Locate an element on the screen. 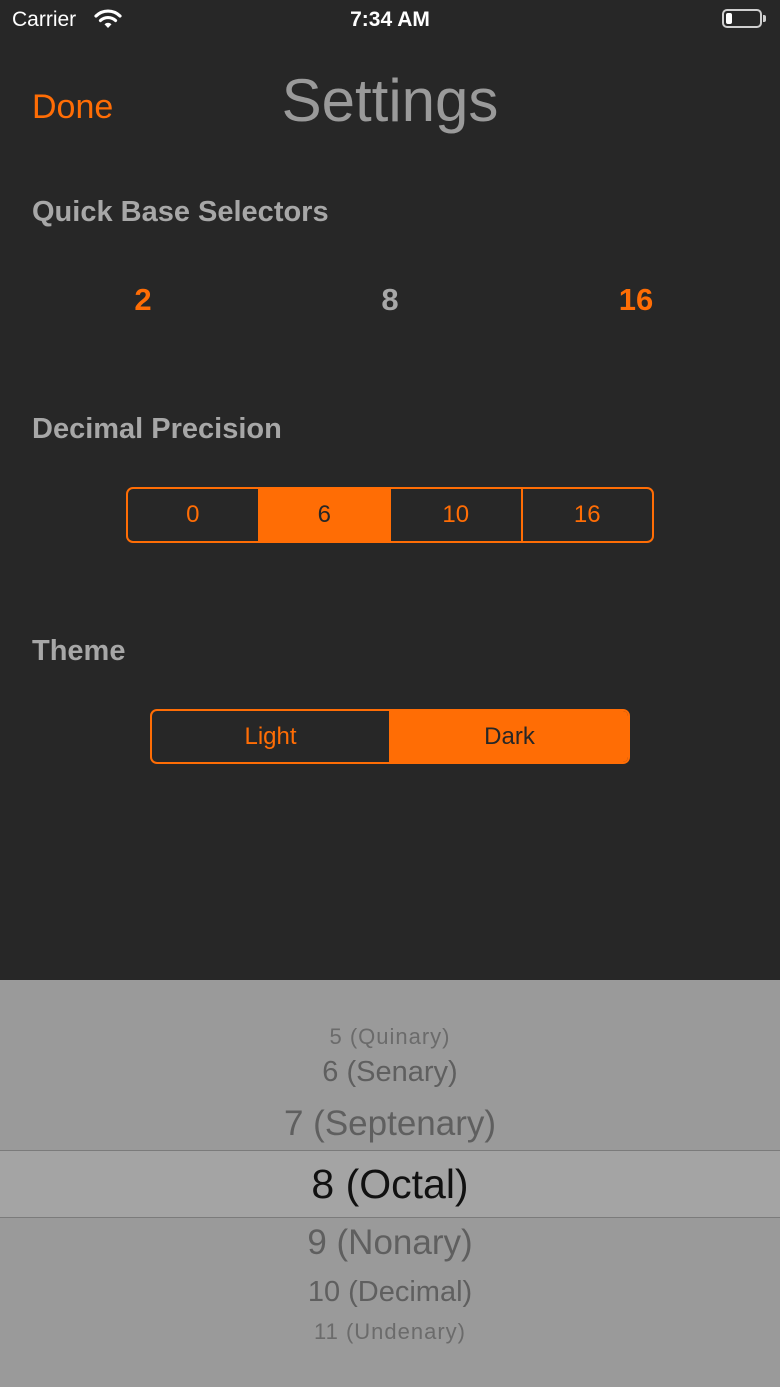 This screenshot has width=780, height=1387. picker-row-selected: 8 (Octal) is located at coordinates (390, 1184).